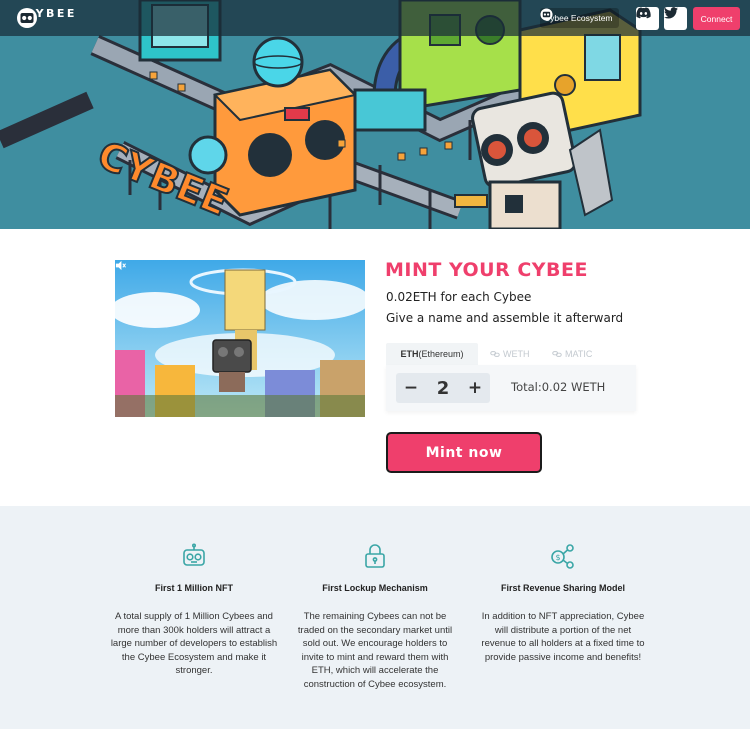 The image size is (750, 729). I want to click on cybee-ecosystem-icon, so click(546, 14).